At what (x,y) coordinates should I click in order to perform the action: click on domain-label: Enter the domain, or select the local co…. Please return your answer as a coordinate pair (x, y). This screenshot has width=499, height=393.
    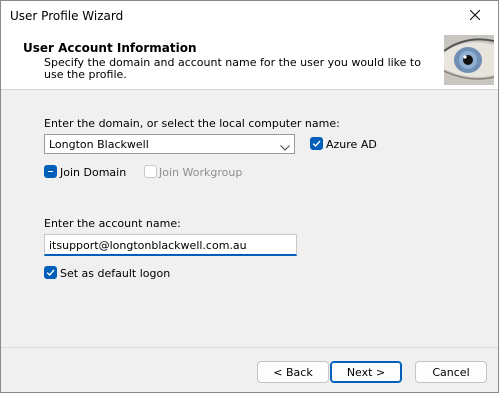
    Looking at the image, I should click on (192, 123).